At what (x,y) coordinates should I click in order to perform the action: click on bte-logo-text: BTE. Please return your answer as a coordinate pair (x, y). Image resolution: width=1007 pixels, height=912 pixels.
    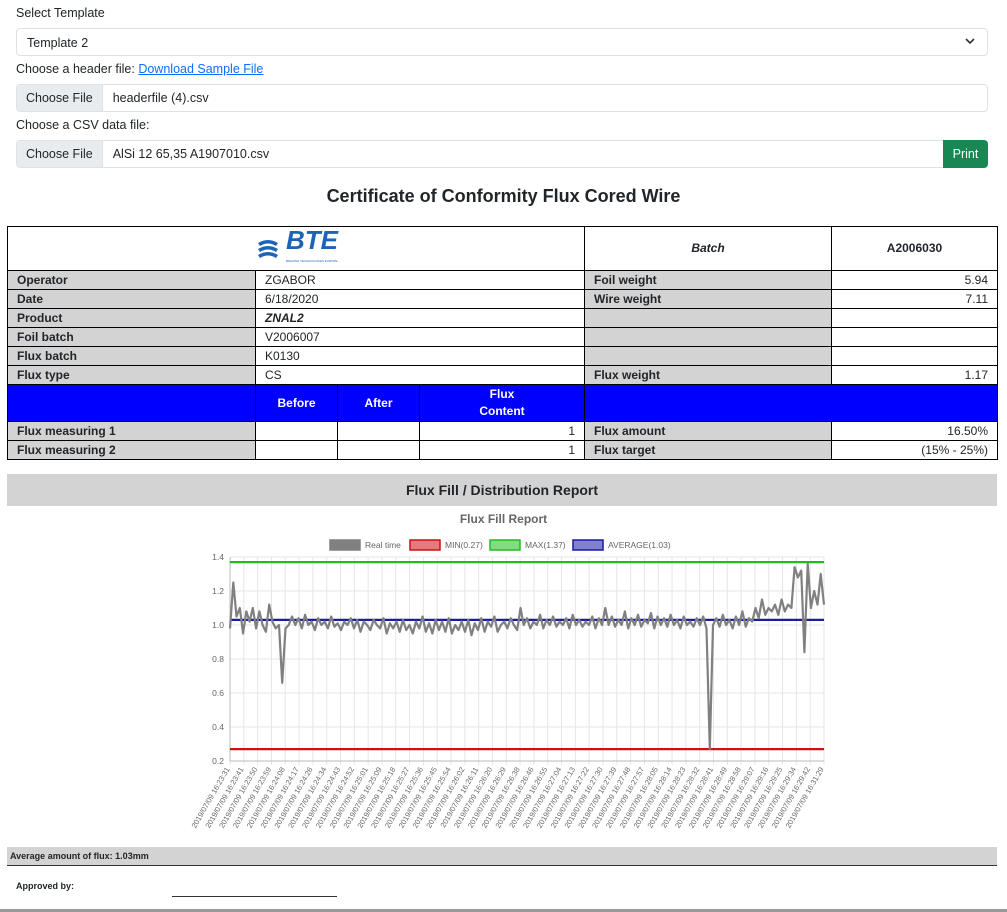
    Looking at the image, I should click on (312, 240).